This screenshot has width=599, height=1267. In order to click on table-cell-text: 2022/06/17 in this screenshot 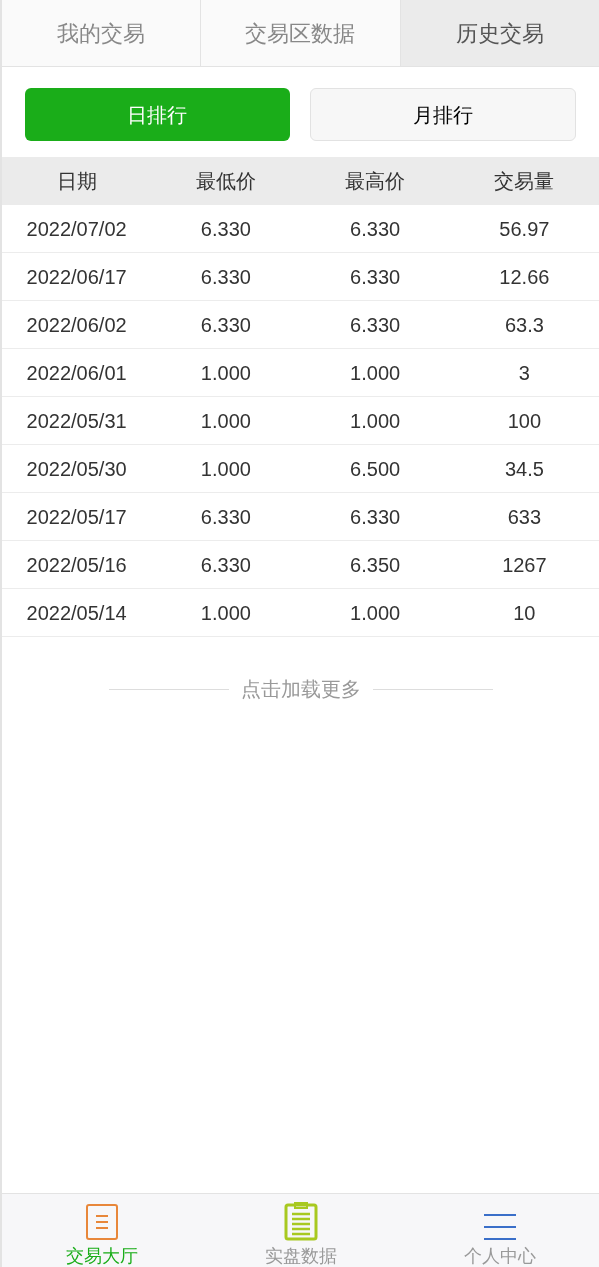, I will do `click(76, 277)`.